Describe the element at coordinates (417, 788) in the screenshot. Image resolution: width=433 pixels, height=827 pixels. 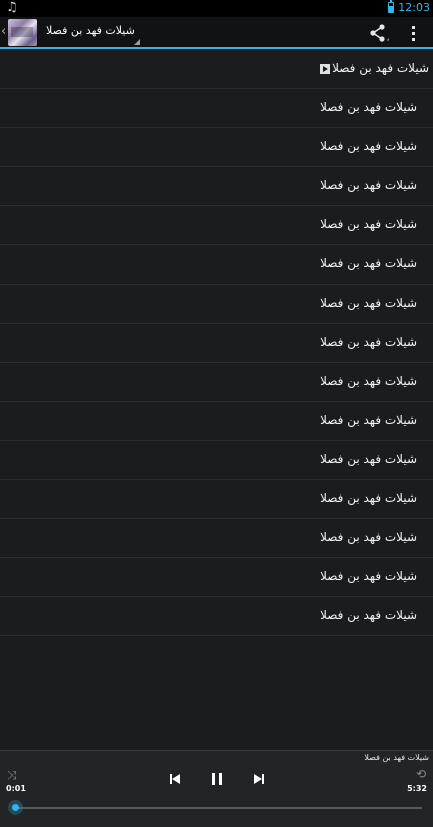
I see `total-duration: 5:32` at that location.